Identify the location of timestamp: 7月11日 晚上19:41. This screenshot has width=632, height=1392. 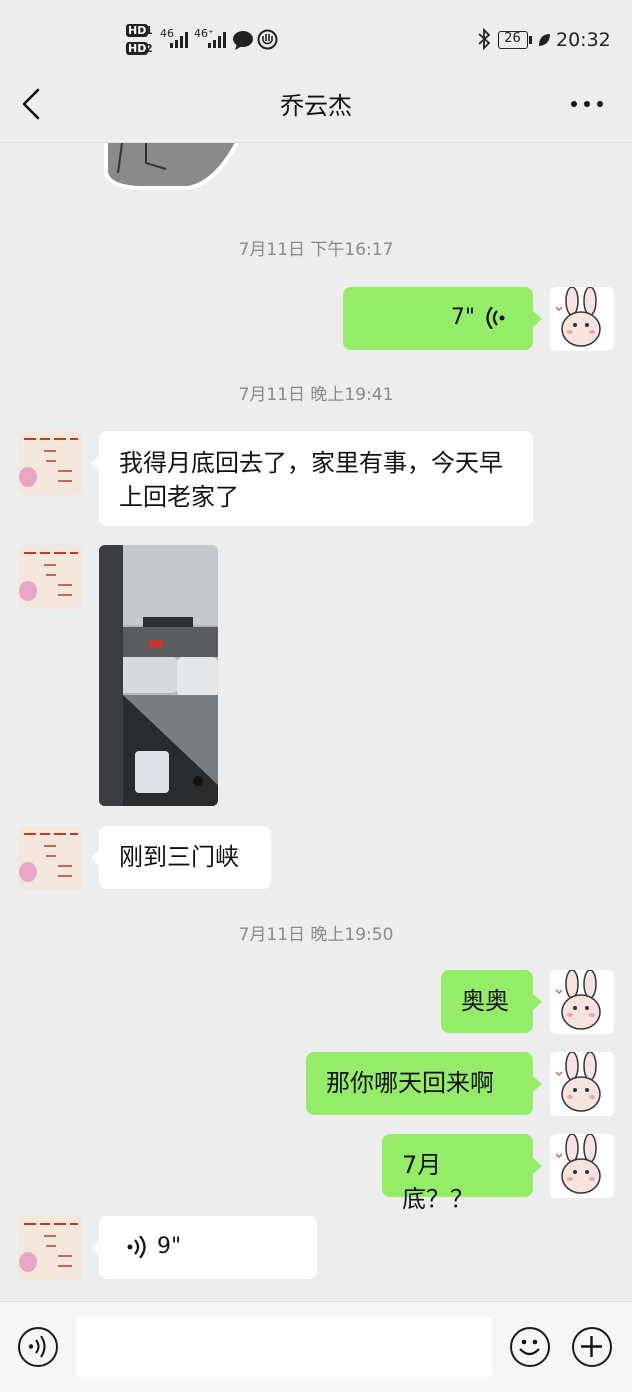
(316, 395).